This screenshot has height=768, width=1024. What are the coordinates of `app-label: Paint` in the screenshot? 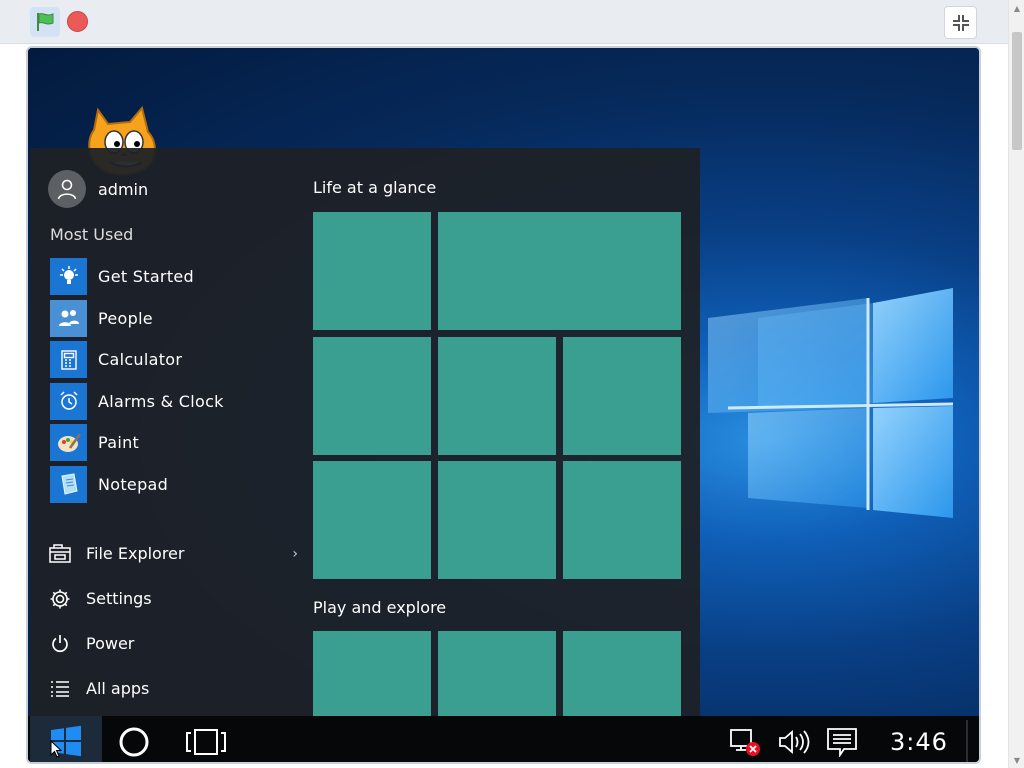 It's located at (119, 443).